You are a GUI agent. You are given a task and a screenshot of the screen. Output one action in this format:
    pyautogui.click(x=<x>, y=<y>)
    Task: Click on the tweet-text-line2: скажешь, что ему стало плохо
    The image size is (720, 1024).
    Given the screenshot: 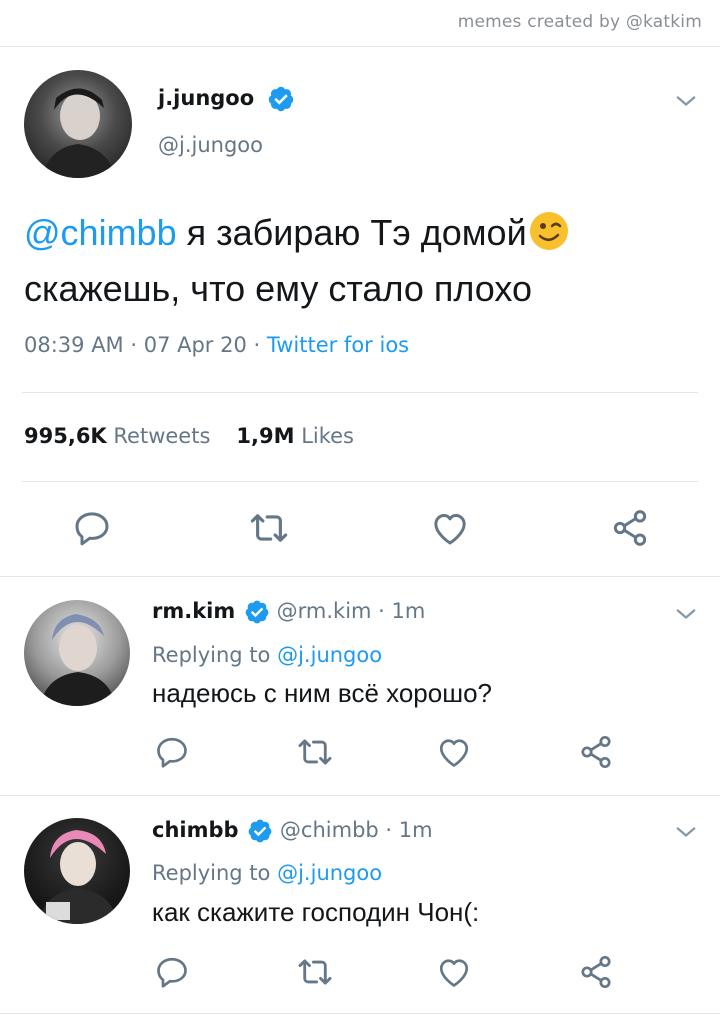 What is the action you would take?
    pyautogui.click(x=278, y=288)
    